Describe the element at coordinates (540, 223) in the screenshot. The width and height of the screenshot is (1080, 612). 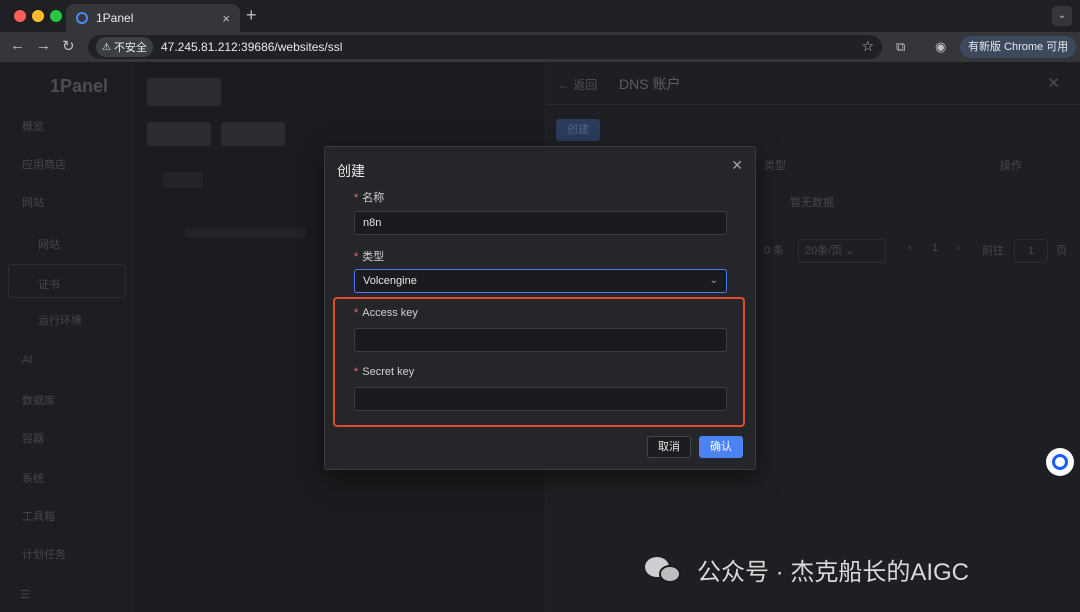
I see `name-input: n8n` at that location.